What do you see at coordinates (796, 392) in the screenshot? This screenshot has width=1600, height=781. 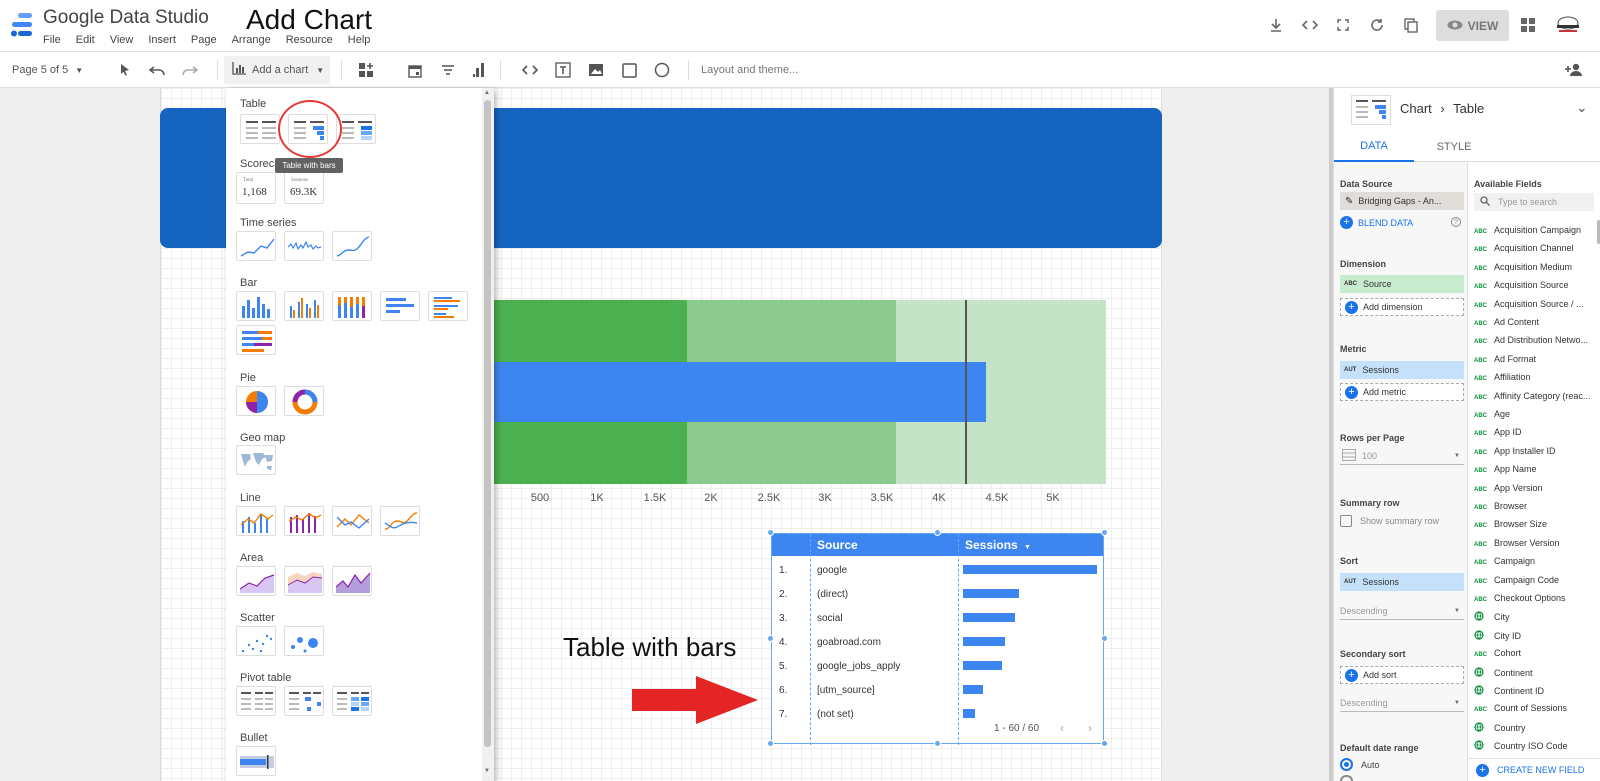 I see `bullet-chart` at bounding box center [796, 392].